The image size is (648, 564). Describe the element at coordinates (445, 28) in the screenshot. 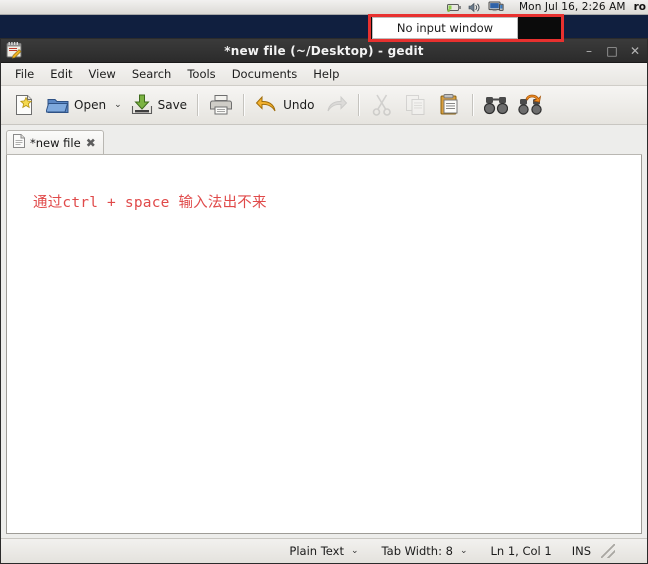

I see `input-method-tooltip: No input window` at that location.